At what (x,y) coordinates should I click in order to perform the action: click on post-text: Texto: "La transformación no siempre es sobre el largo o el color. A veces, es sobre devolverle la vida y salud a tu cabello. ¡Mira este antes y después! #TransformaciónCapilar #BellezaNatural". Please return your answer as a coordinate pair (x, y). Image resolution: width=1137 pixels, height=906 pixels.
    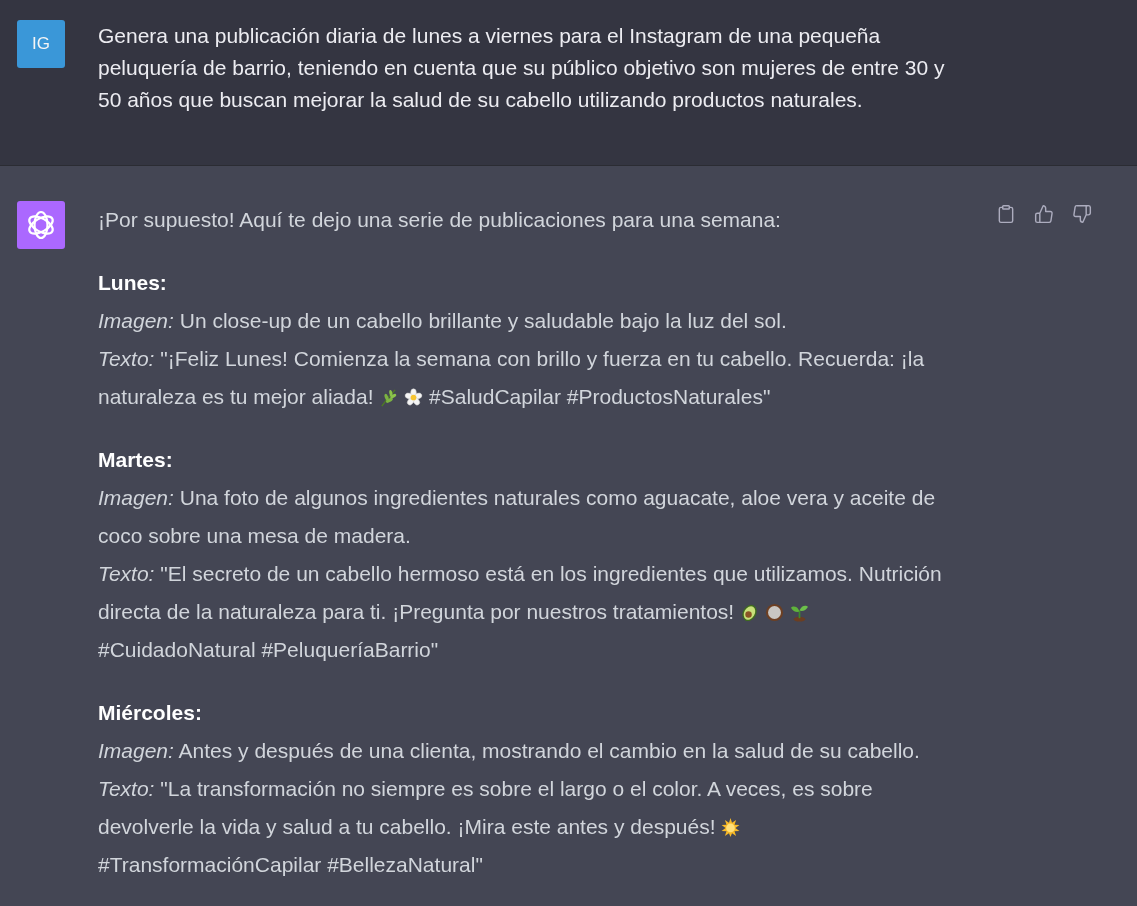
    Looking at the image, I should click on (486, 827).